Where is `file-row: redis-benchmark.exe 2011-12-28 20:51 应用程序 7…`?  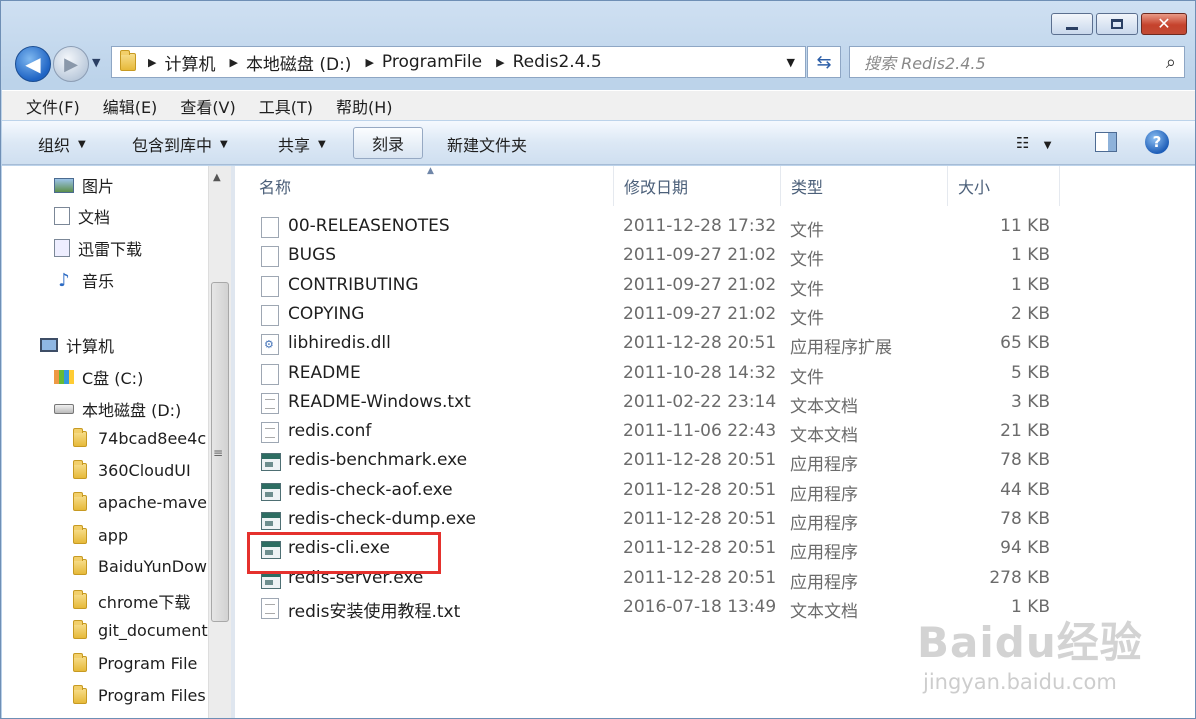
file-row: redis-benchmark.exe 2011-12-28 20:51 应用程序 7… is located at coordinates (715, 460).